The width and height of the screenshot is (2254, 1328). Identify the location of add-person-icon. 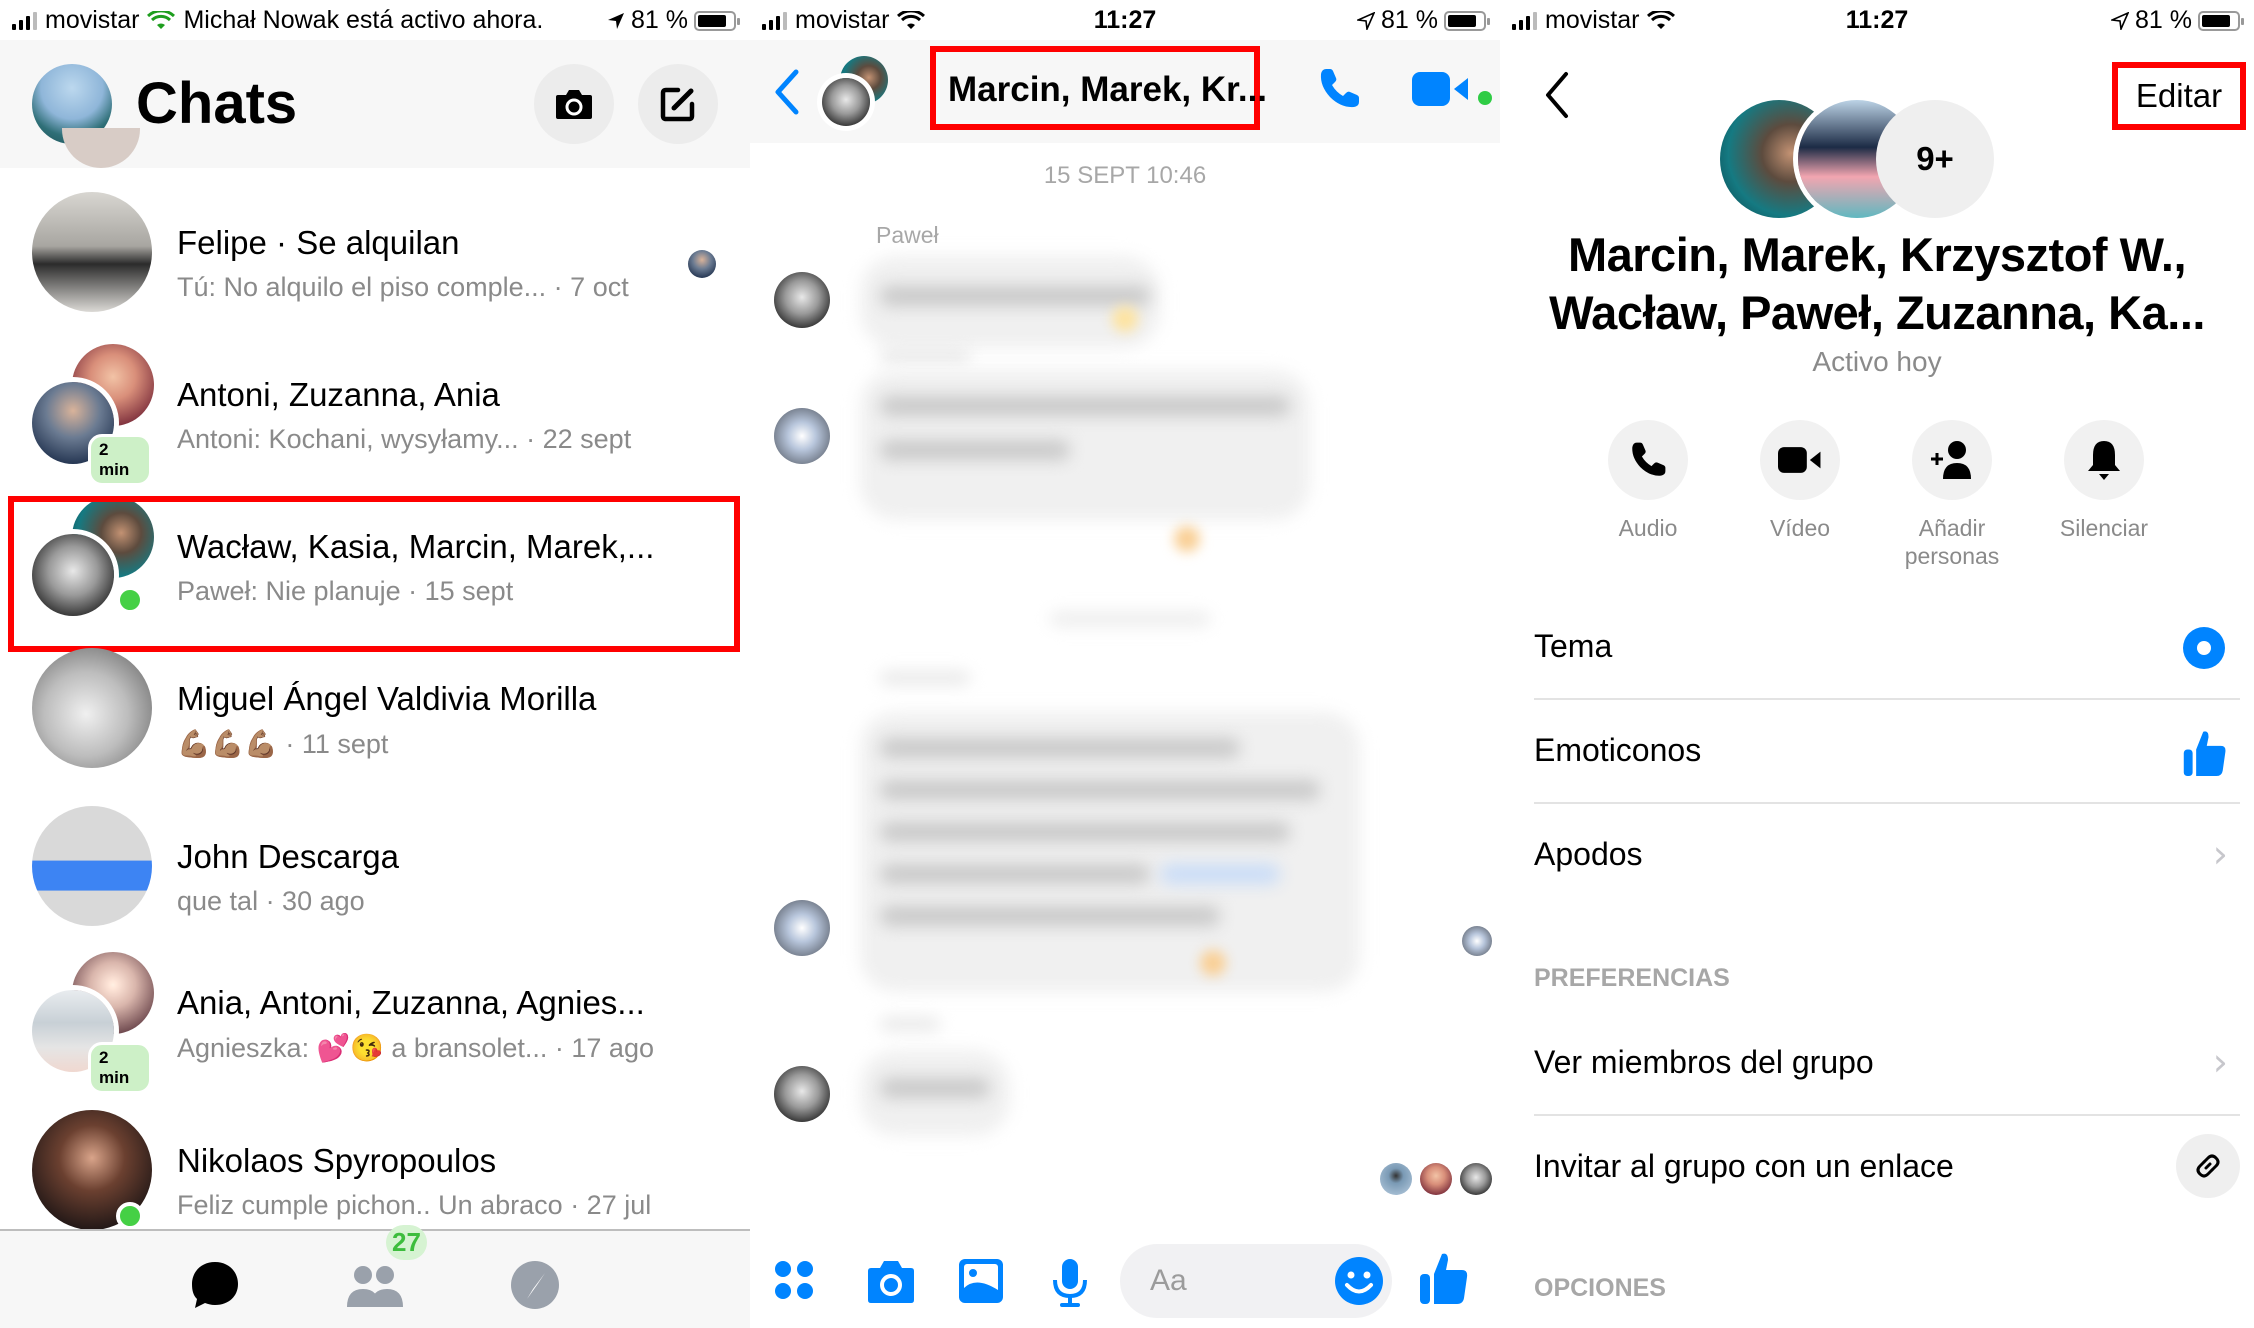
(1951, 460).